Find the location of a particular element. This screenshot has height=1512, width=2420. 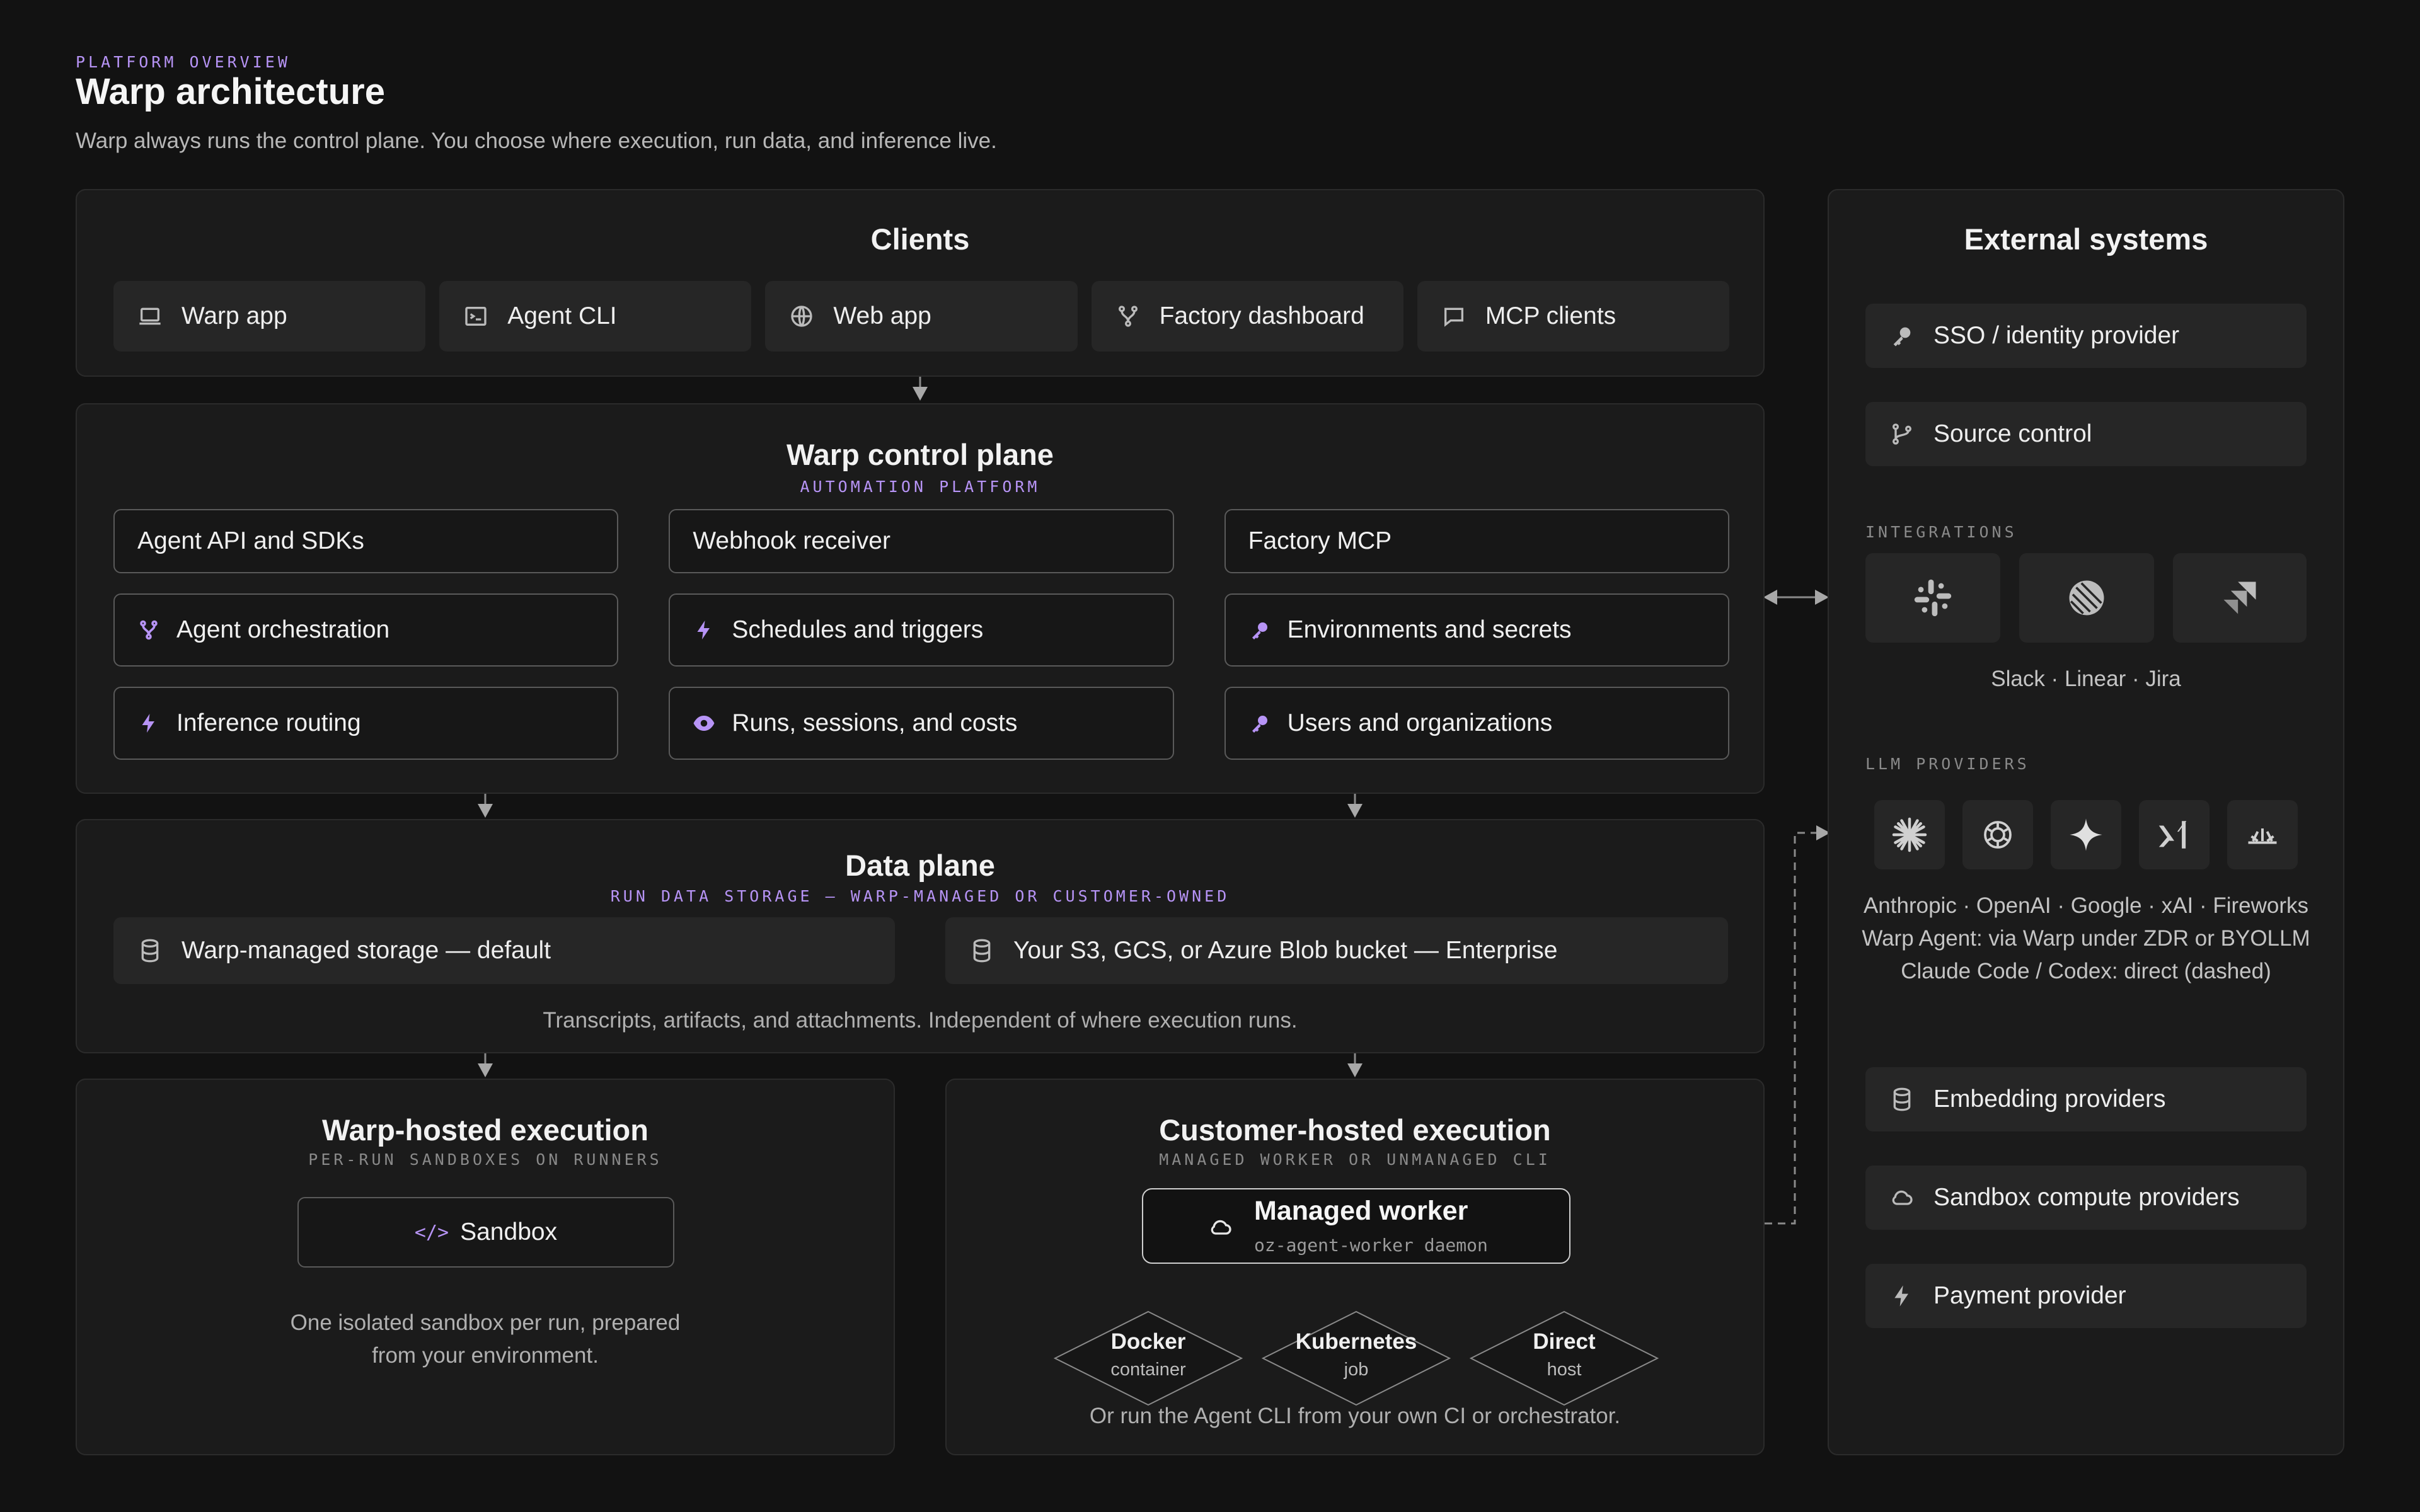

arrow-control-external-bidirectional is located at coordinates (1796, 597).